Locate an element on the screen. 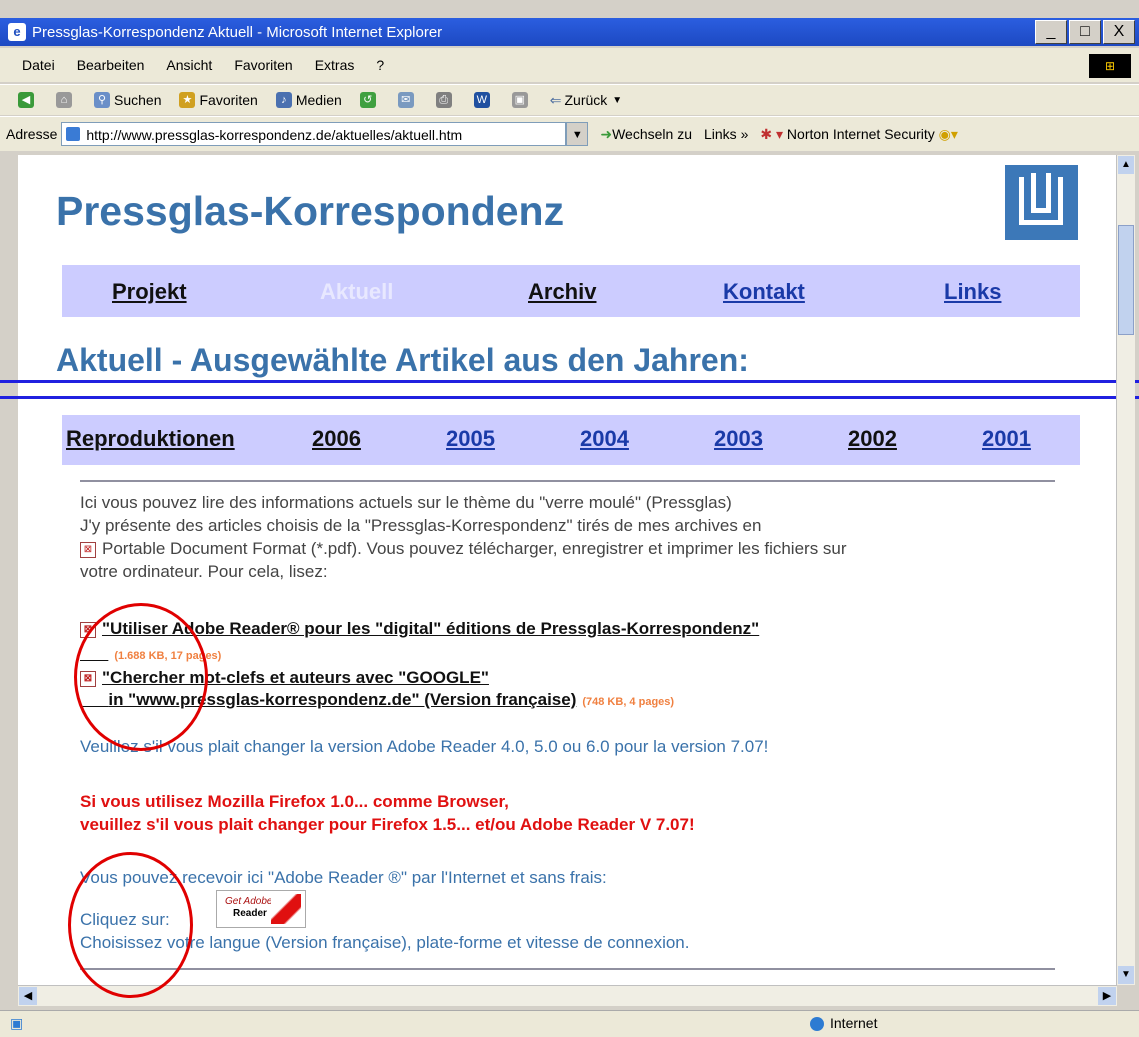  mail-button: ✉ is located at coordinates (407, 100).